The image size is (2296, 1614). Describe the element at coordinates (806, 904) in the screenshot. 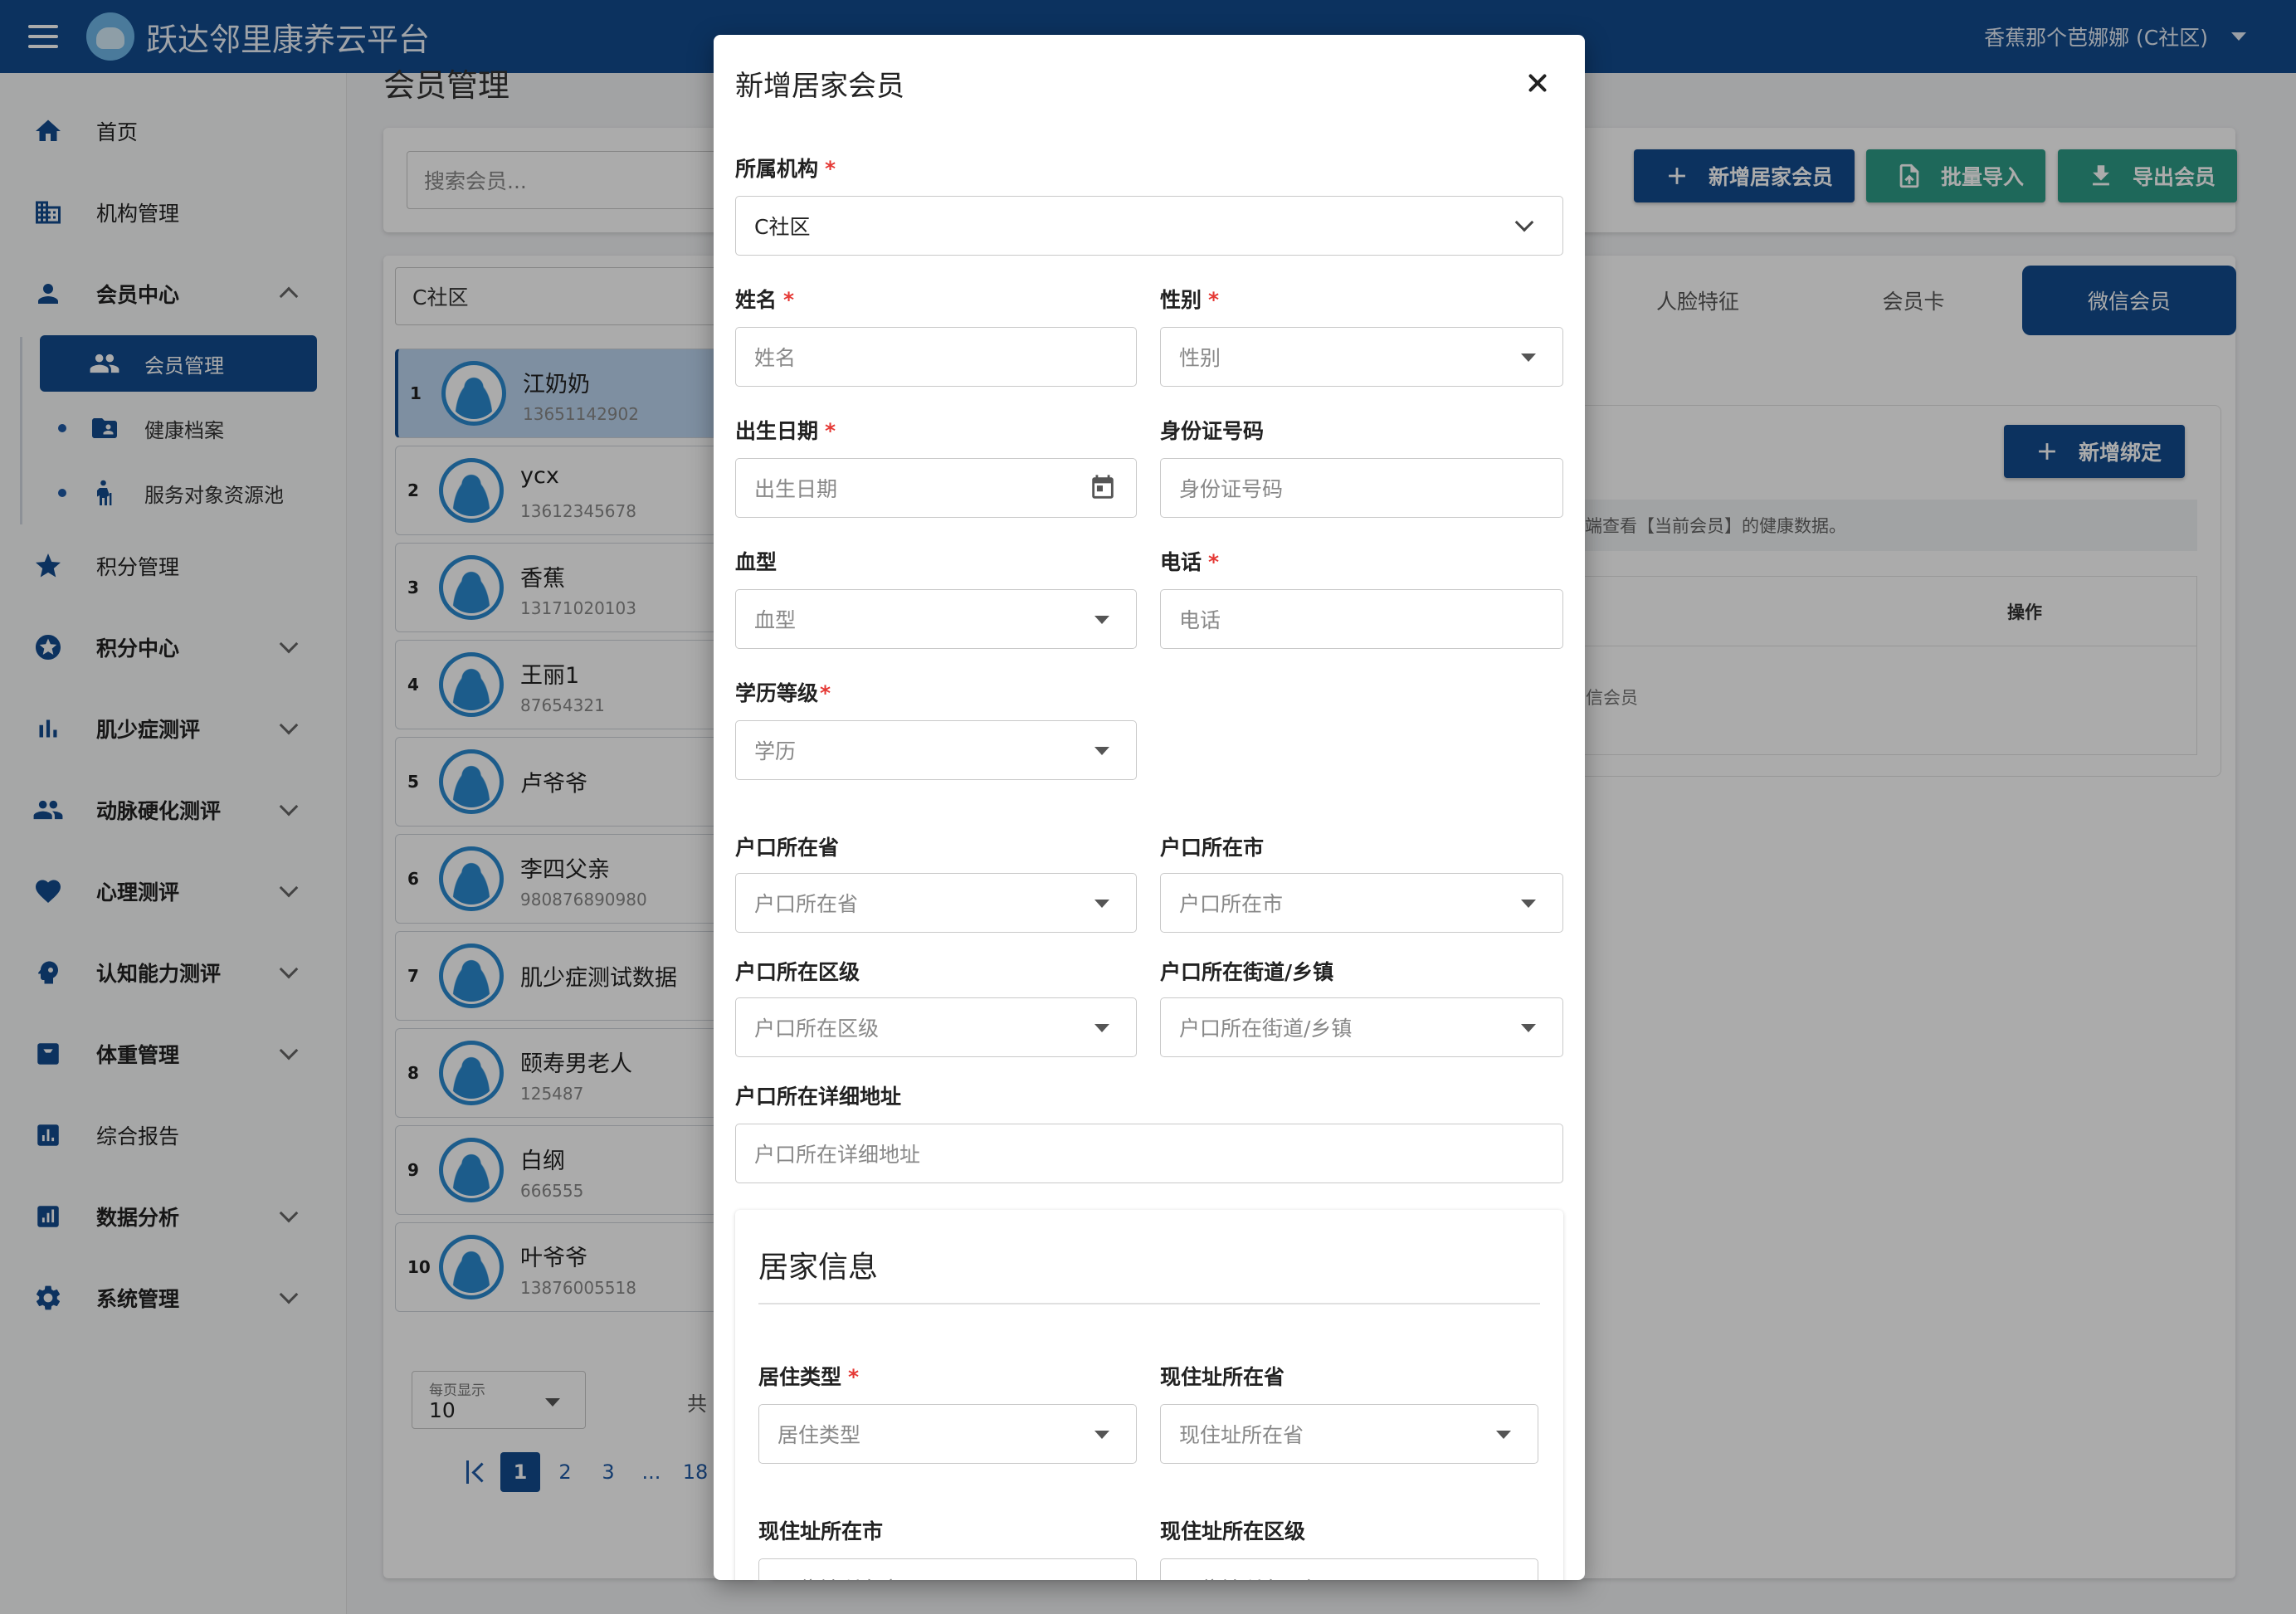

I see `placeholder: 户口所在省` at that location.